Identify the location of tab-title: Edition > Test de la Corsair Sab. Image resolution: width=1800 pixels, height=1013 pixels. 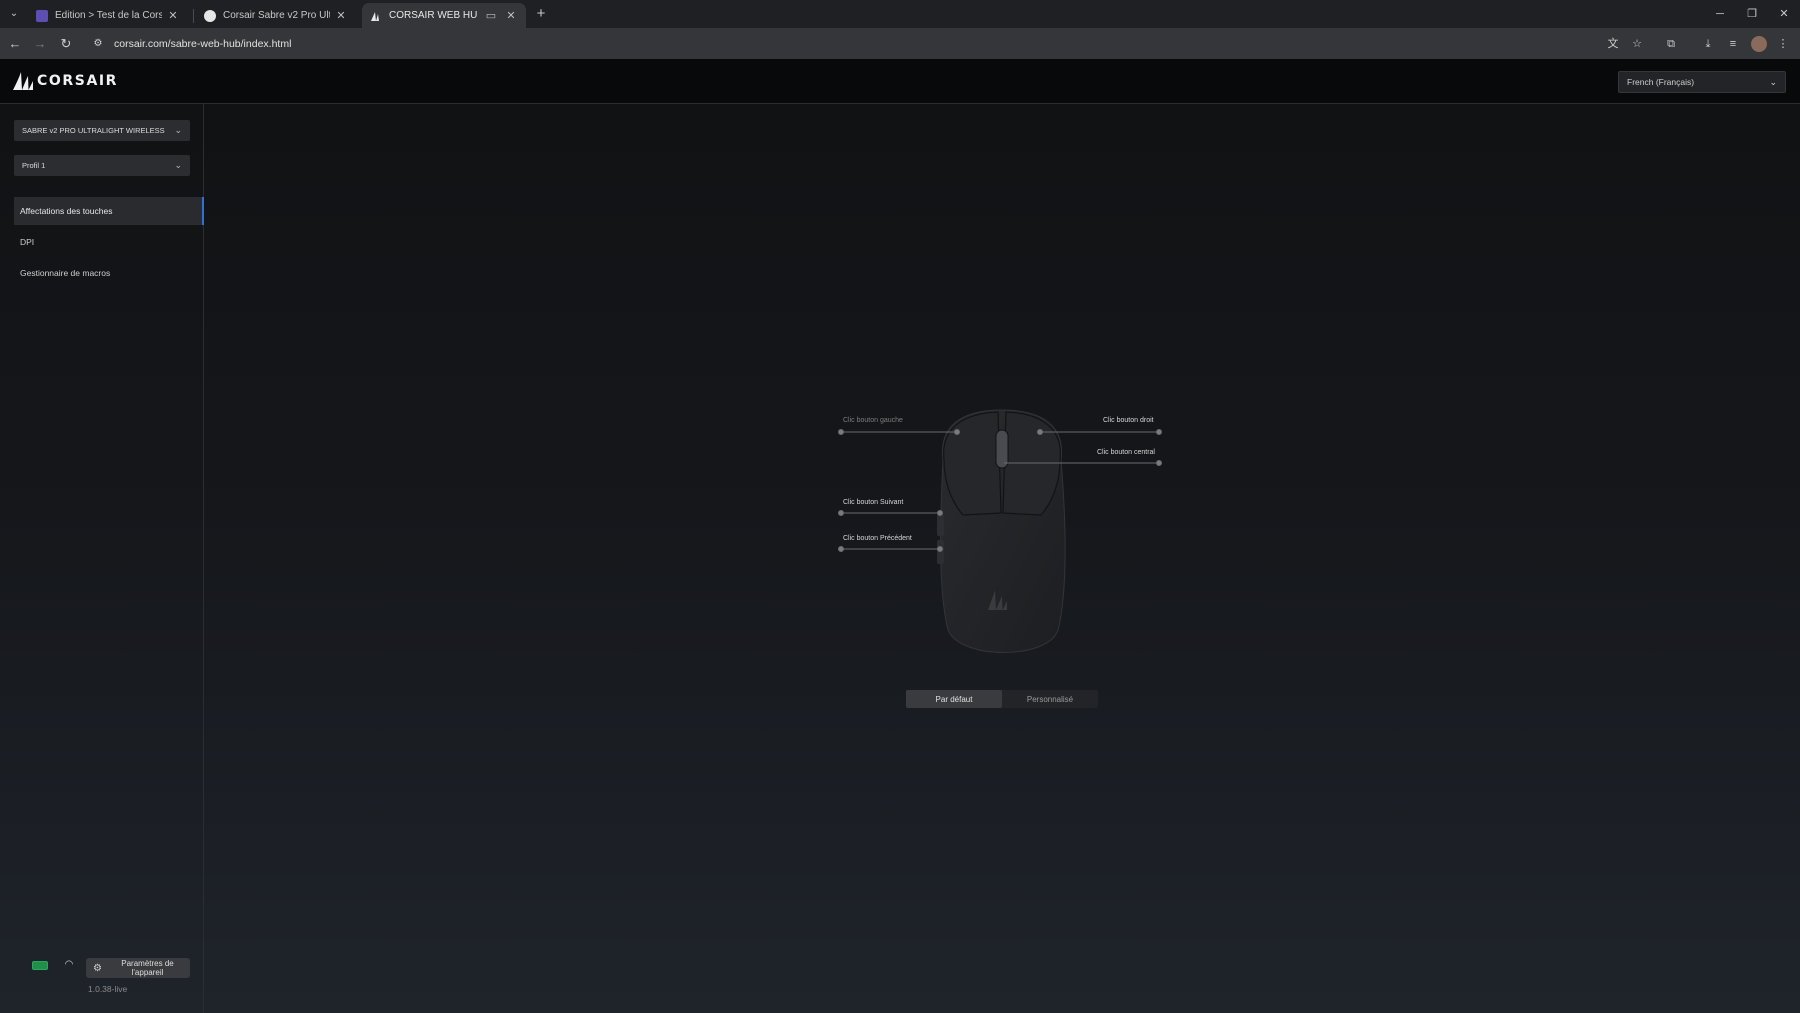
(108, 15).